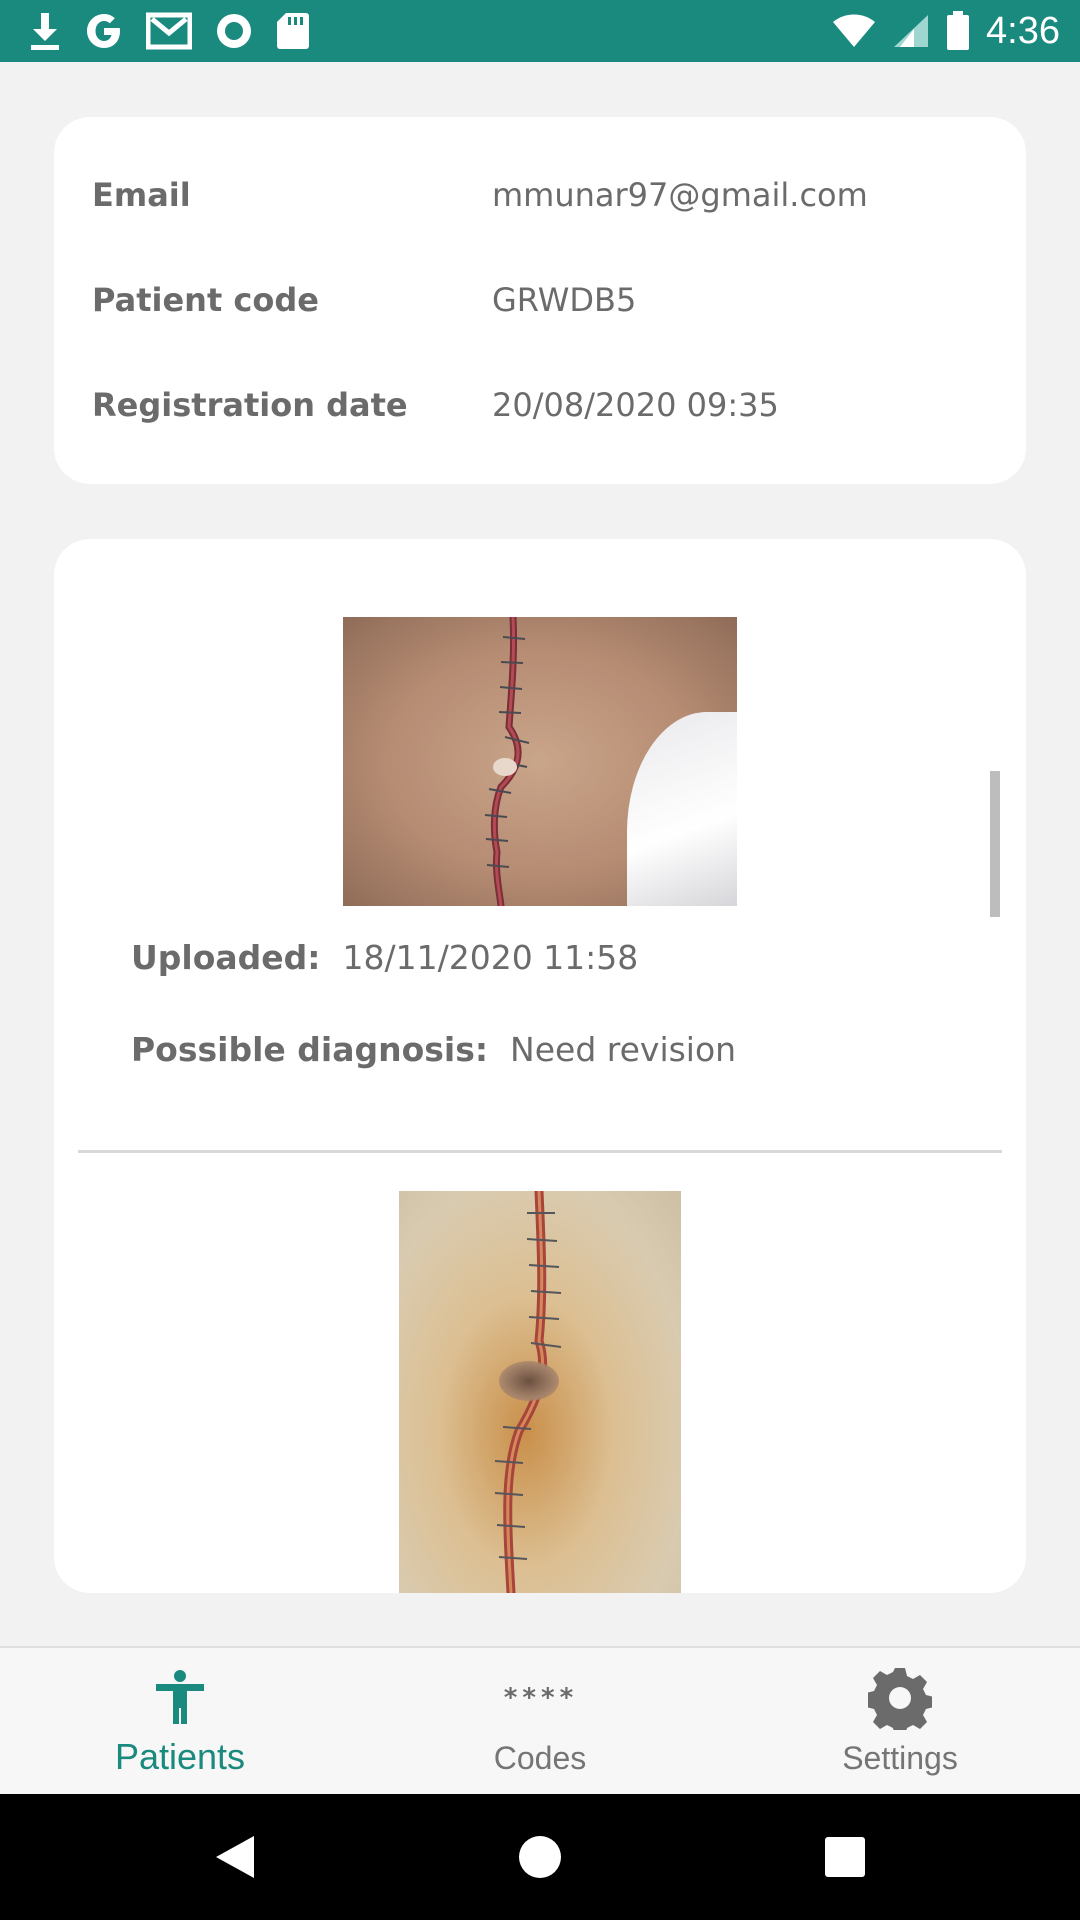 This screenshot has height=1920, width=1080. Describe the element at coordinates (180, 1756) in the screenshot. I see `nav-patients-label: Patients` at that location.